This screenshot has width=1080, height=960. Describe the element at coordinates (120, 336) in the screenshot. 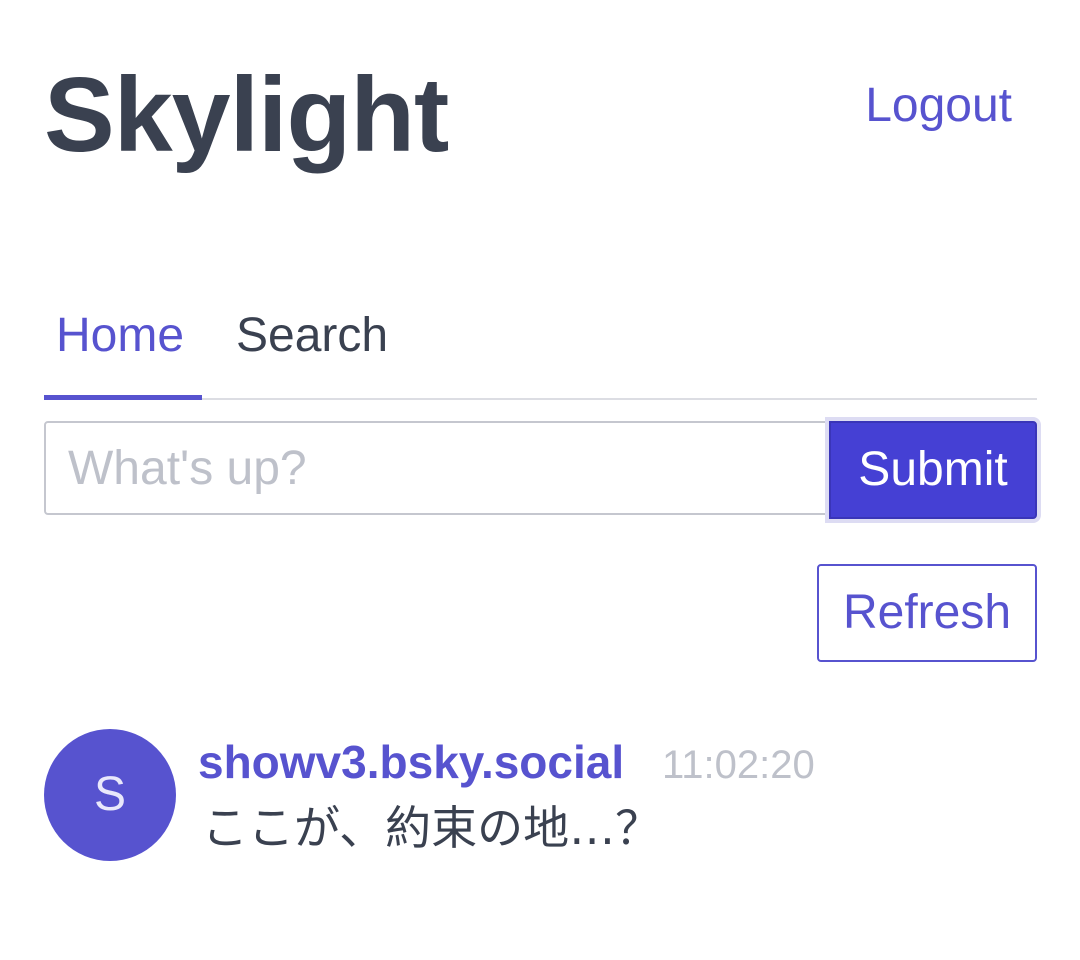

I see `tab-home: Home` at that location.